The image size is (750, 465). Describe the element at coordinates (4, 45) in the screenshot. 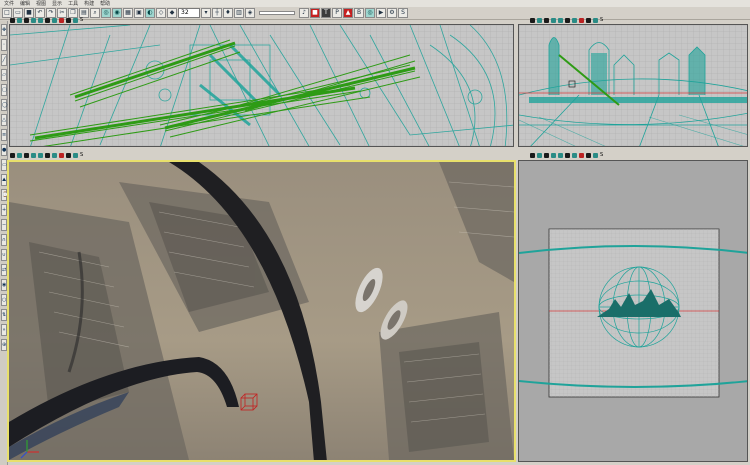

I see `vertex-edit-icon: ◦` at that location.